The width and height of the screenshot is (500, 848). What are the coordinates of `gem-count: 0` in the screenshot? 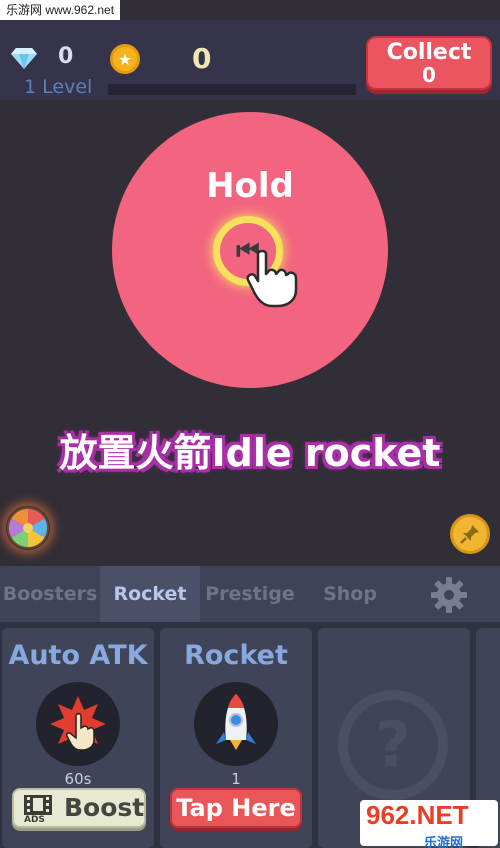 It's located at (66, 56).